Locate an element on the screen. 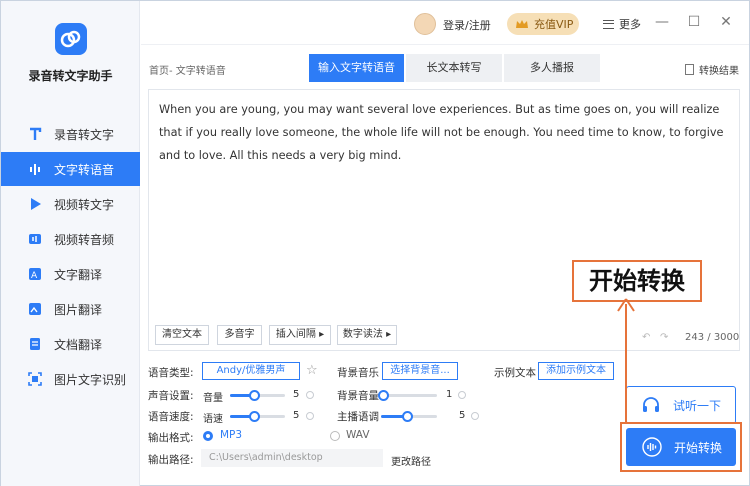 The height and width of the screenshot is (486, 750). sidebar-item-image-ocr: 图片文字识别 is located at coordinates (70, 379).